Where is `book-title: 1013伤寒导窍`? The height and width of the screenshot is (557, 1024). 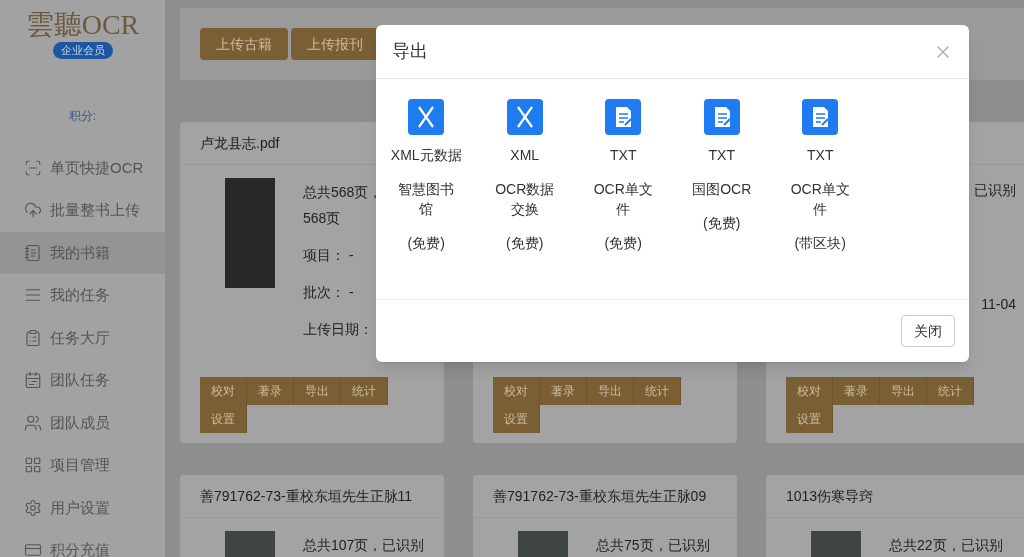
book-title: 1013伤寒导窍 is located at coordinates (830, 496).